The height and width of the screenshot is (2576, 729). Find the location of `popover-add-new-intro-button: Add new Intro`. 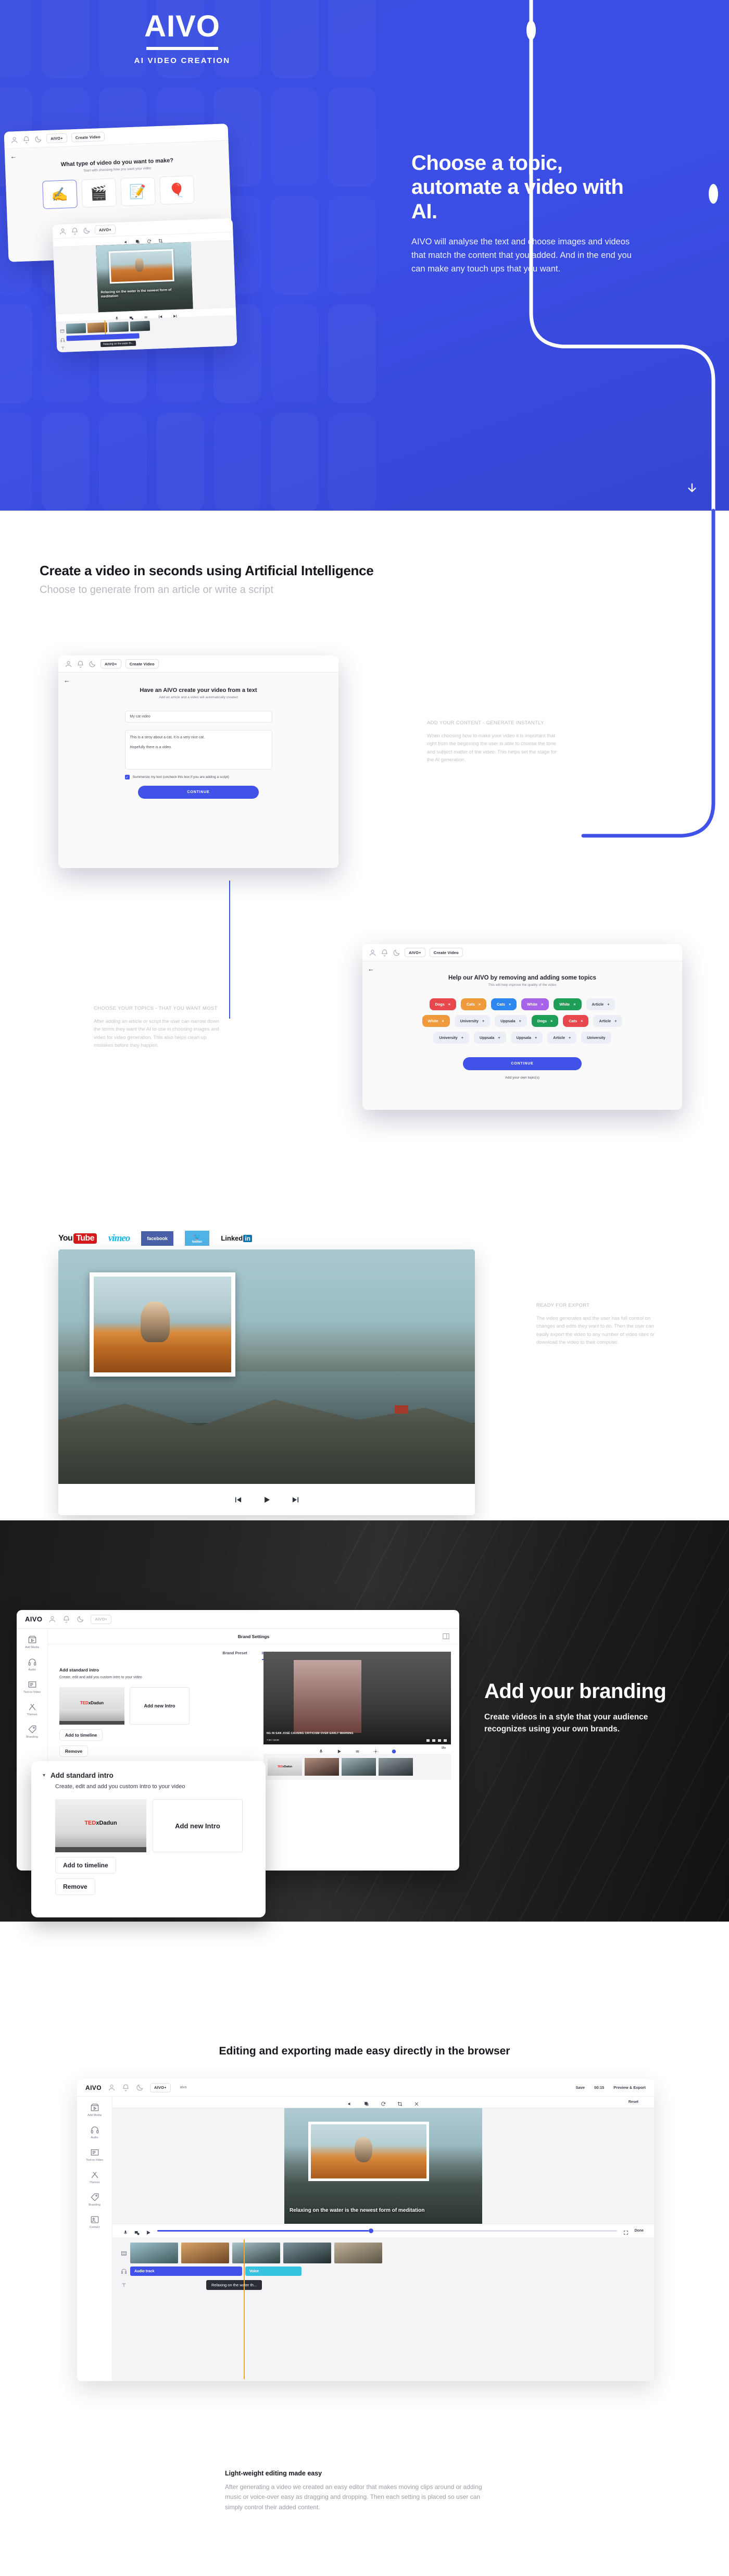

popover-add-new-intro-button: Add new Intro is located at coordinates (198, 1826).